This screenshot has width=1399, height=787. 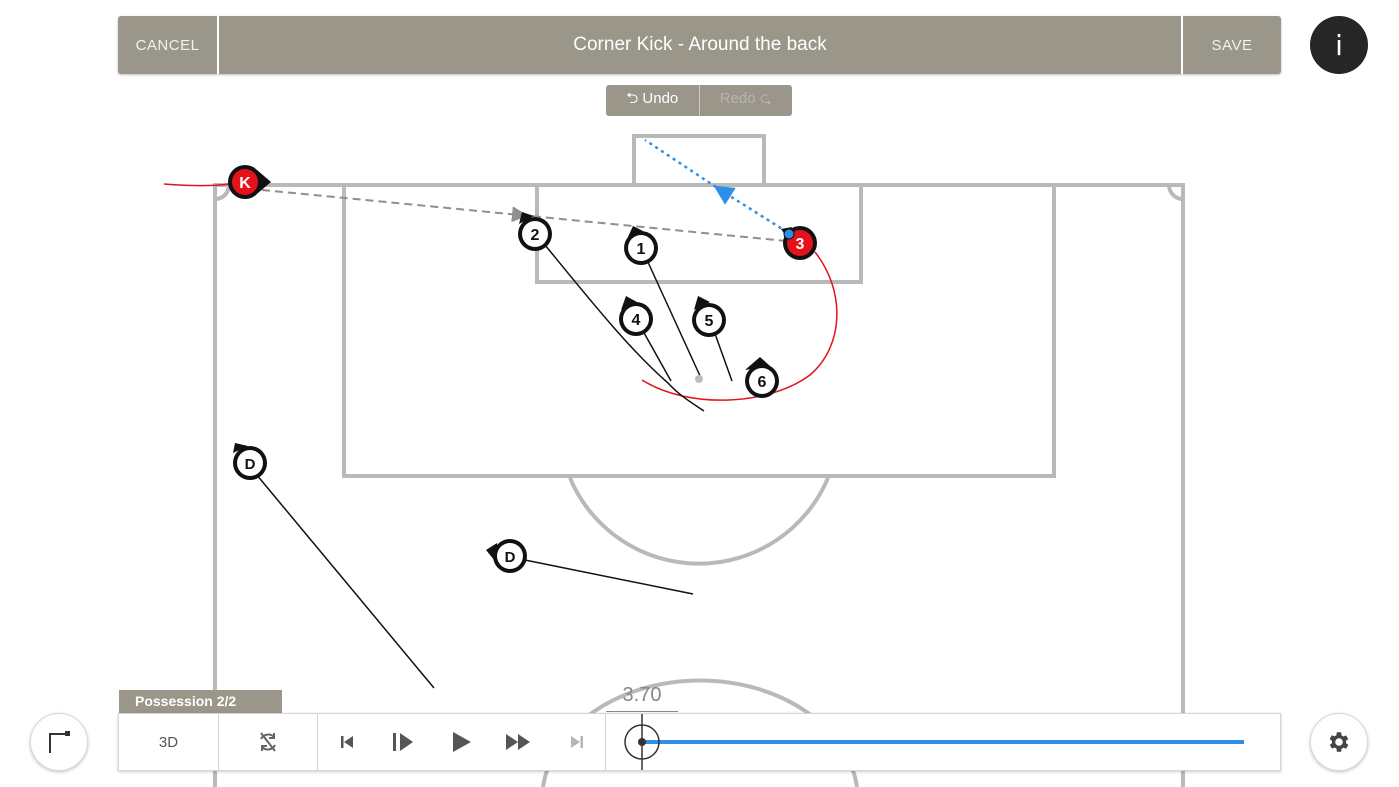 What do you see at coordinates (709, 321) in the screenshot?
I see `player-5-label: 5` at bounding box center [709, 321].